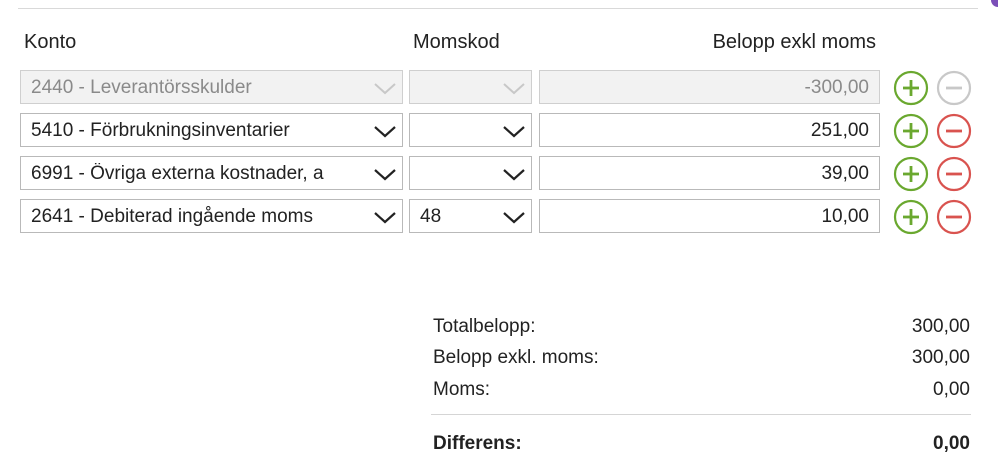  Describe the element at coordinates (456, 42) in the screenshot. I see `column-header-momskod: Momskod` at that location.